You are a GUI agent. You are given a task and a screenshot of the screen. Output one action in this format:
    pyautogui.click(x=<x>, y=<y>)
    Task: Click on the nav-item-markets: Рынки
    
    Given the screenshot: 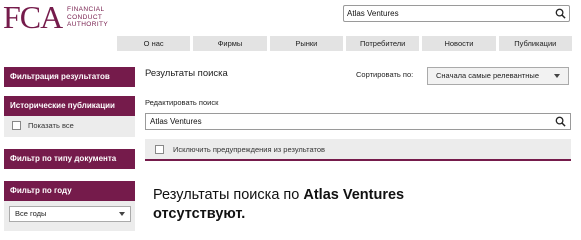 What is the action you would take?
    pyautogui.click(x=306, y=43)
    